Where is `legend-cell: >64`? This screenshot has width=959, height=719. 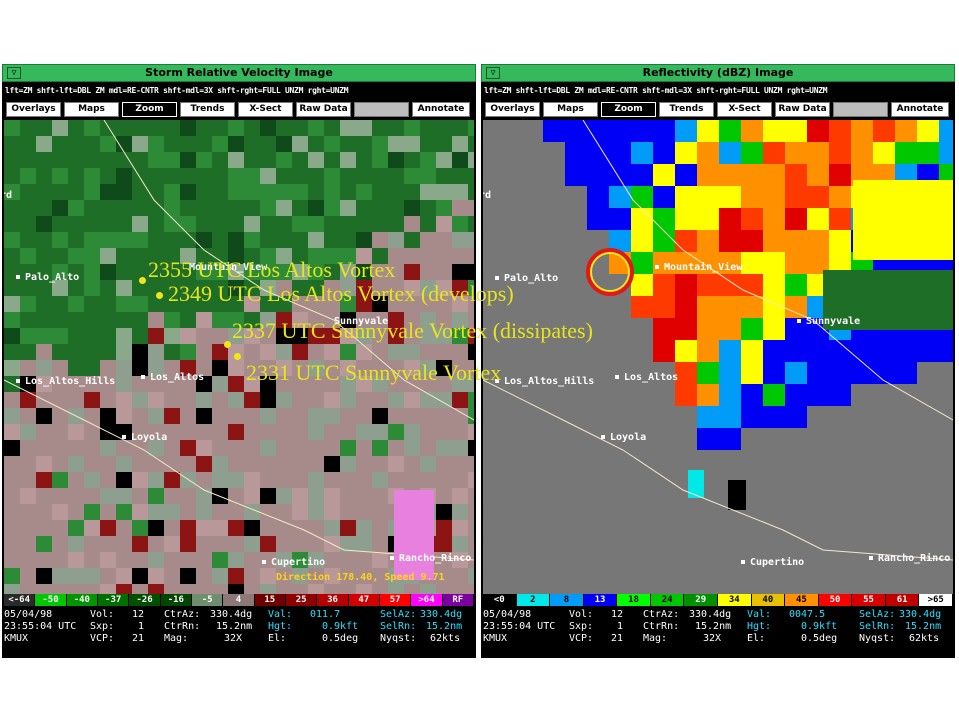 legend-cell: >64 is located at coordinates (427, 600).